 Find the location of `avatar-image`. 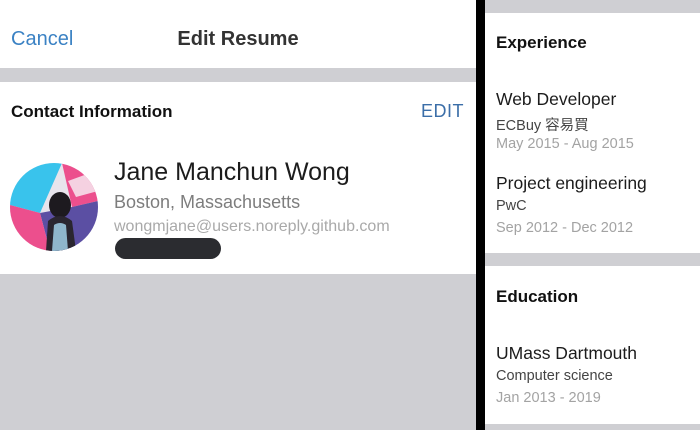

avatar-image is located at coordinates (54, 207).